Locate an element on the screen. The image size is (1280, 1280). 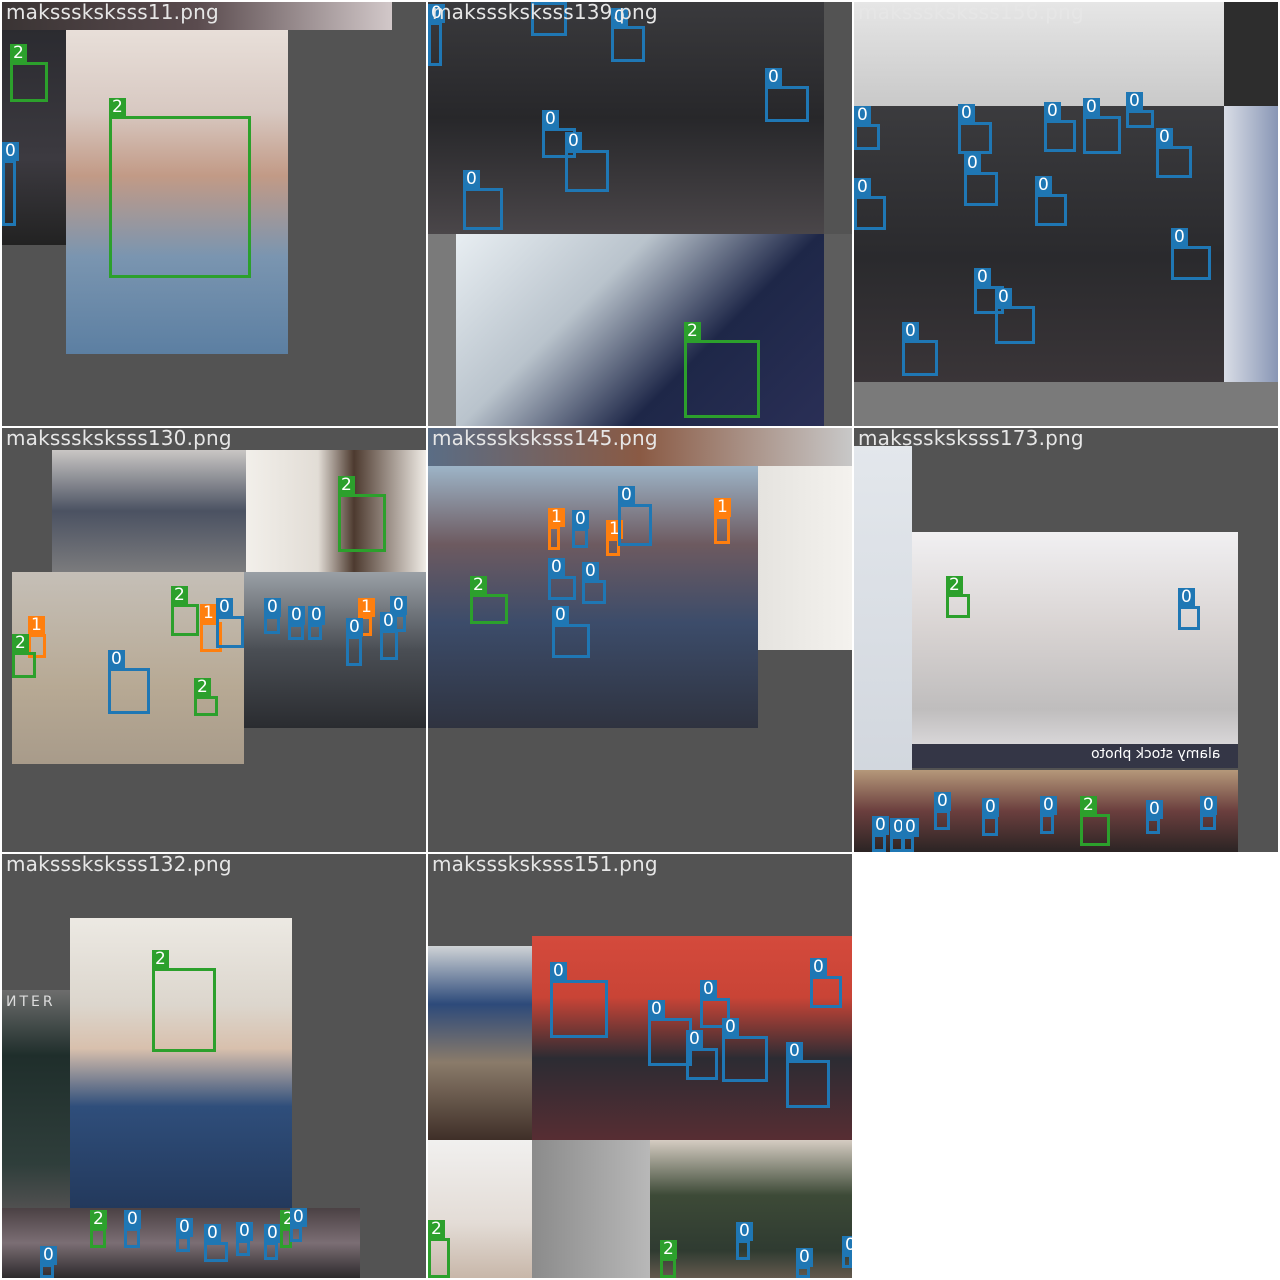
mosaic-tile-5: maksssksksss145.png 1 0 1 0 1 0 0 2 0 is located at coordinates (640, 640).